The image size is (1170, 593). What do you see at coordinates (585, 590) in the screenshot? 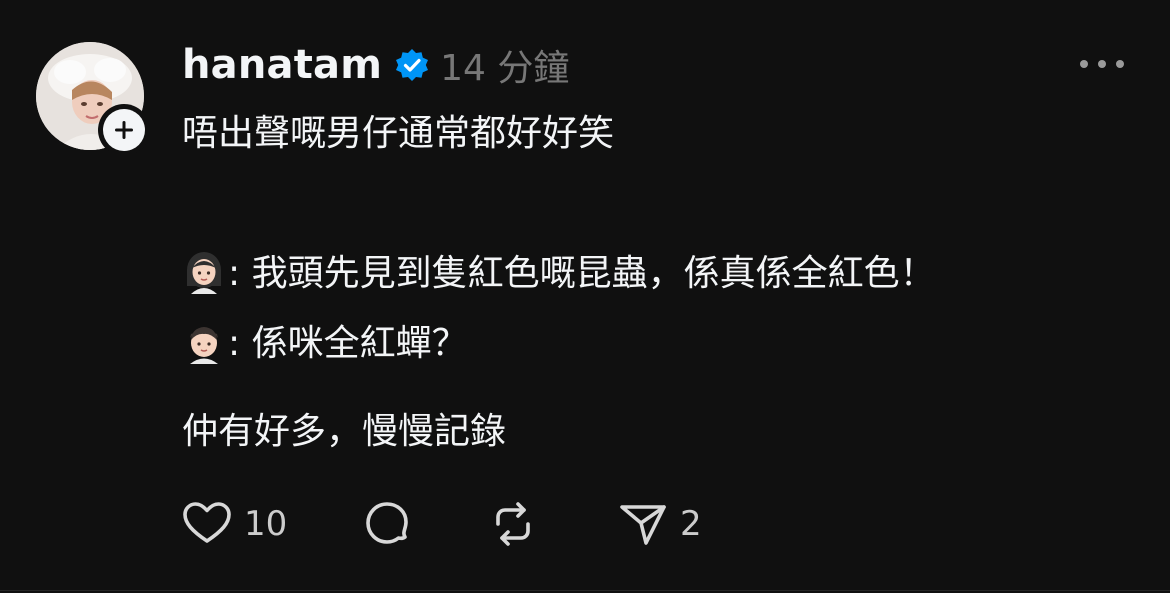
I see `bottom-divider` at bounding box center [585, 590].